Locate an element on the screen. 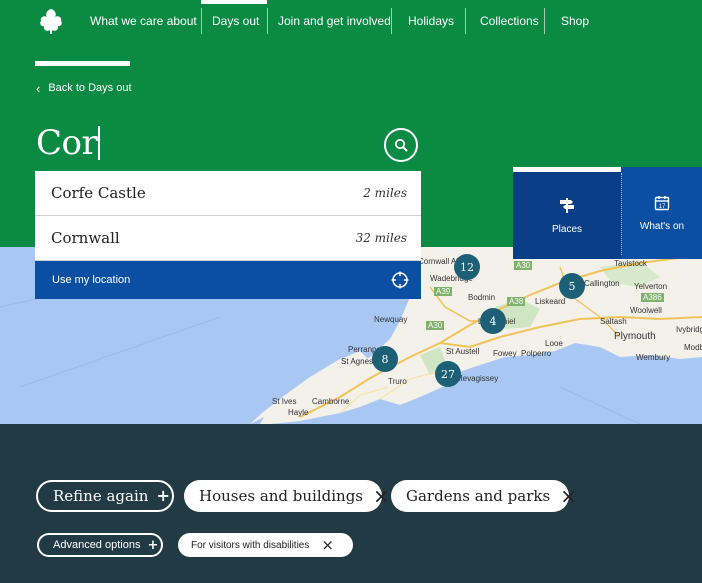  map-label: Polperro is located at coordinates (536, 353).